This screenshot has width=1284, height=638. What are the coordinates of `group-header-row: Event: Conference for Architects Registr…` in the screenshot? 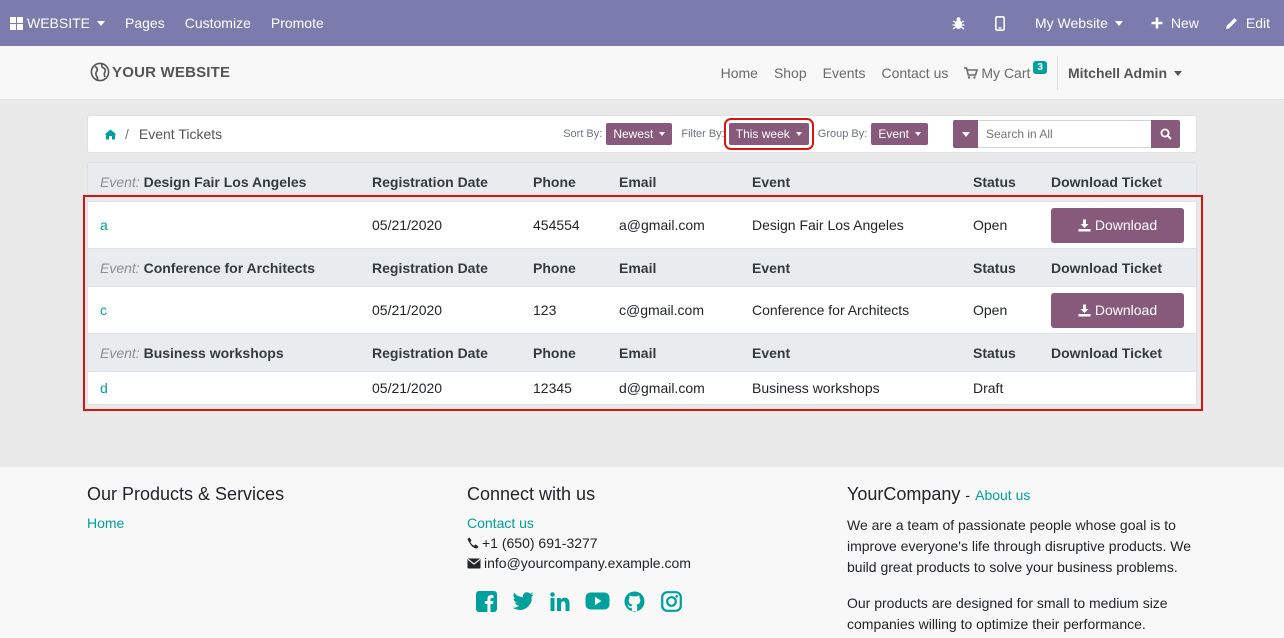 It's located at (642, 267).